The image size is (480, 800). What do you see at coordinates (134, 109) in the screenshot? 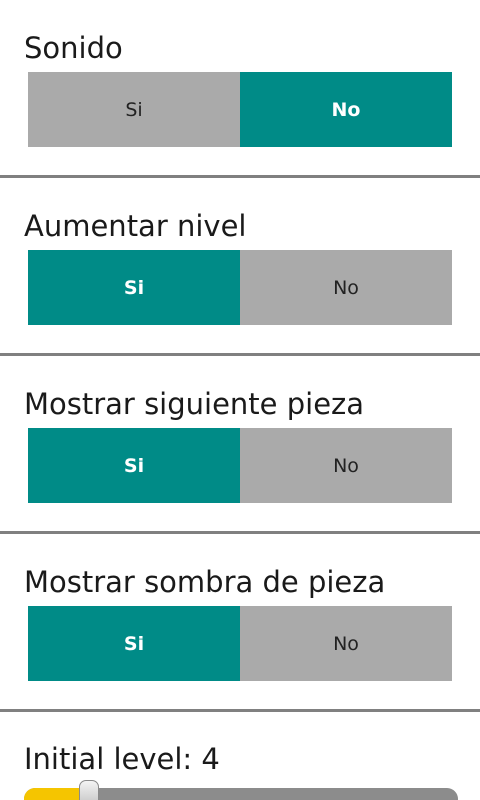
I see `sound-yes-option: Si` at bounding box center [134, 109].